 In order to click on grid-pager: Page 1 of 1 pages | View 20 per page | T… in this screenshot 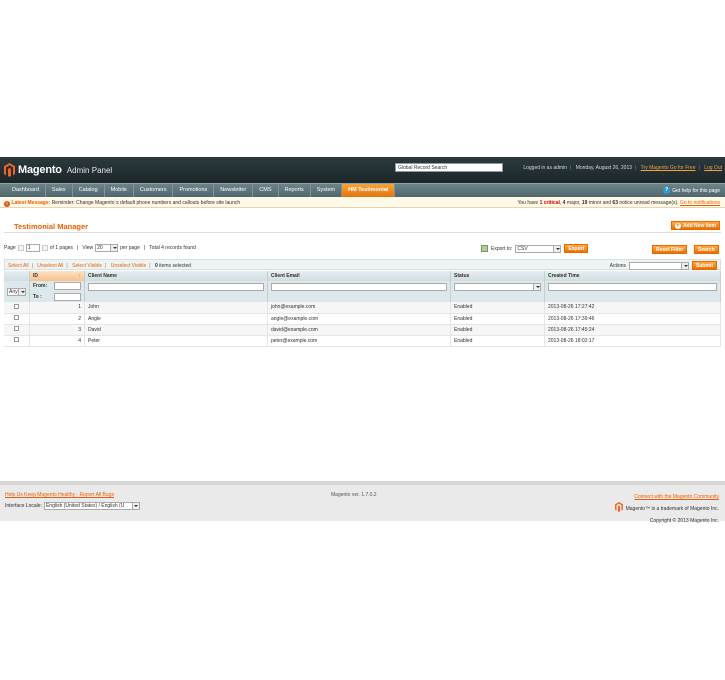, I will do `click(100, 248)`.